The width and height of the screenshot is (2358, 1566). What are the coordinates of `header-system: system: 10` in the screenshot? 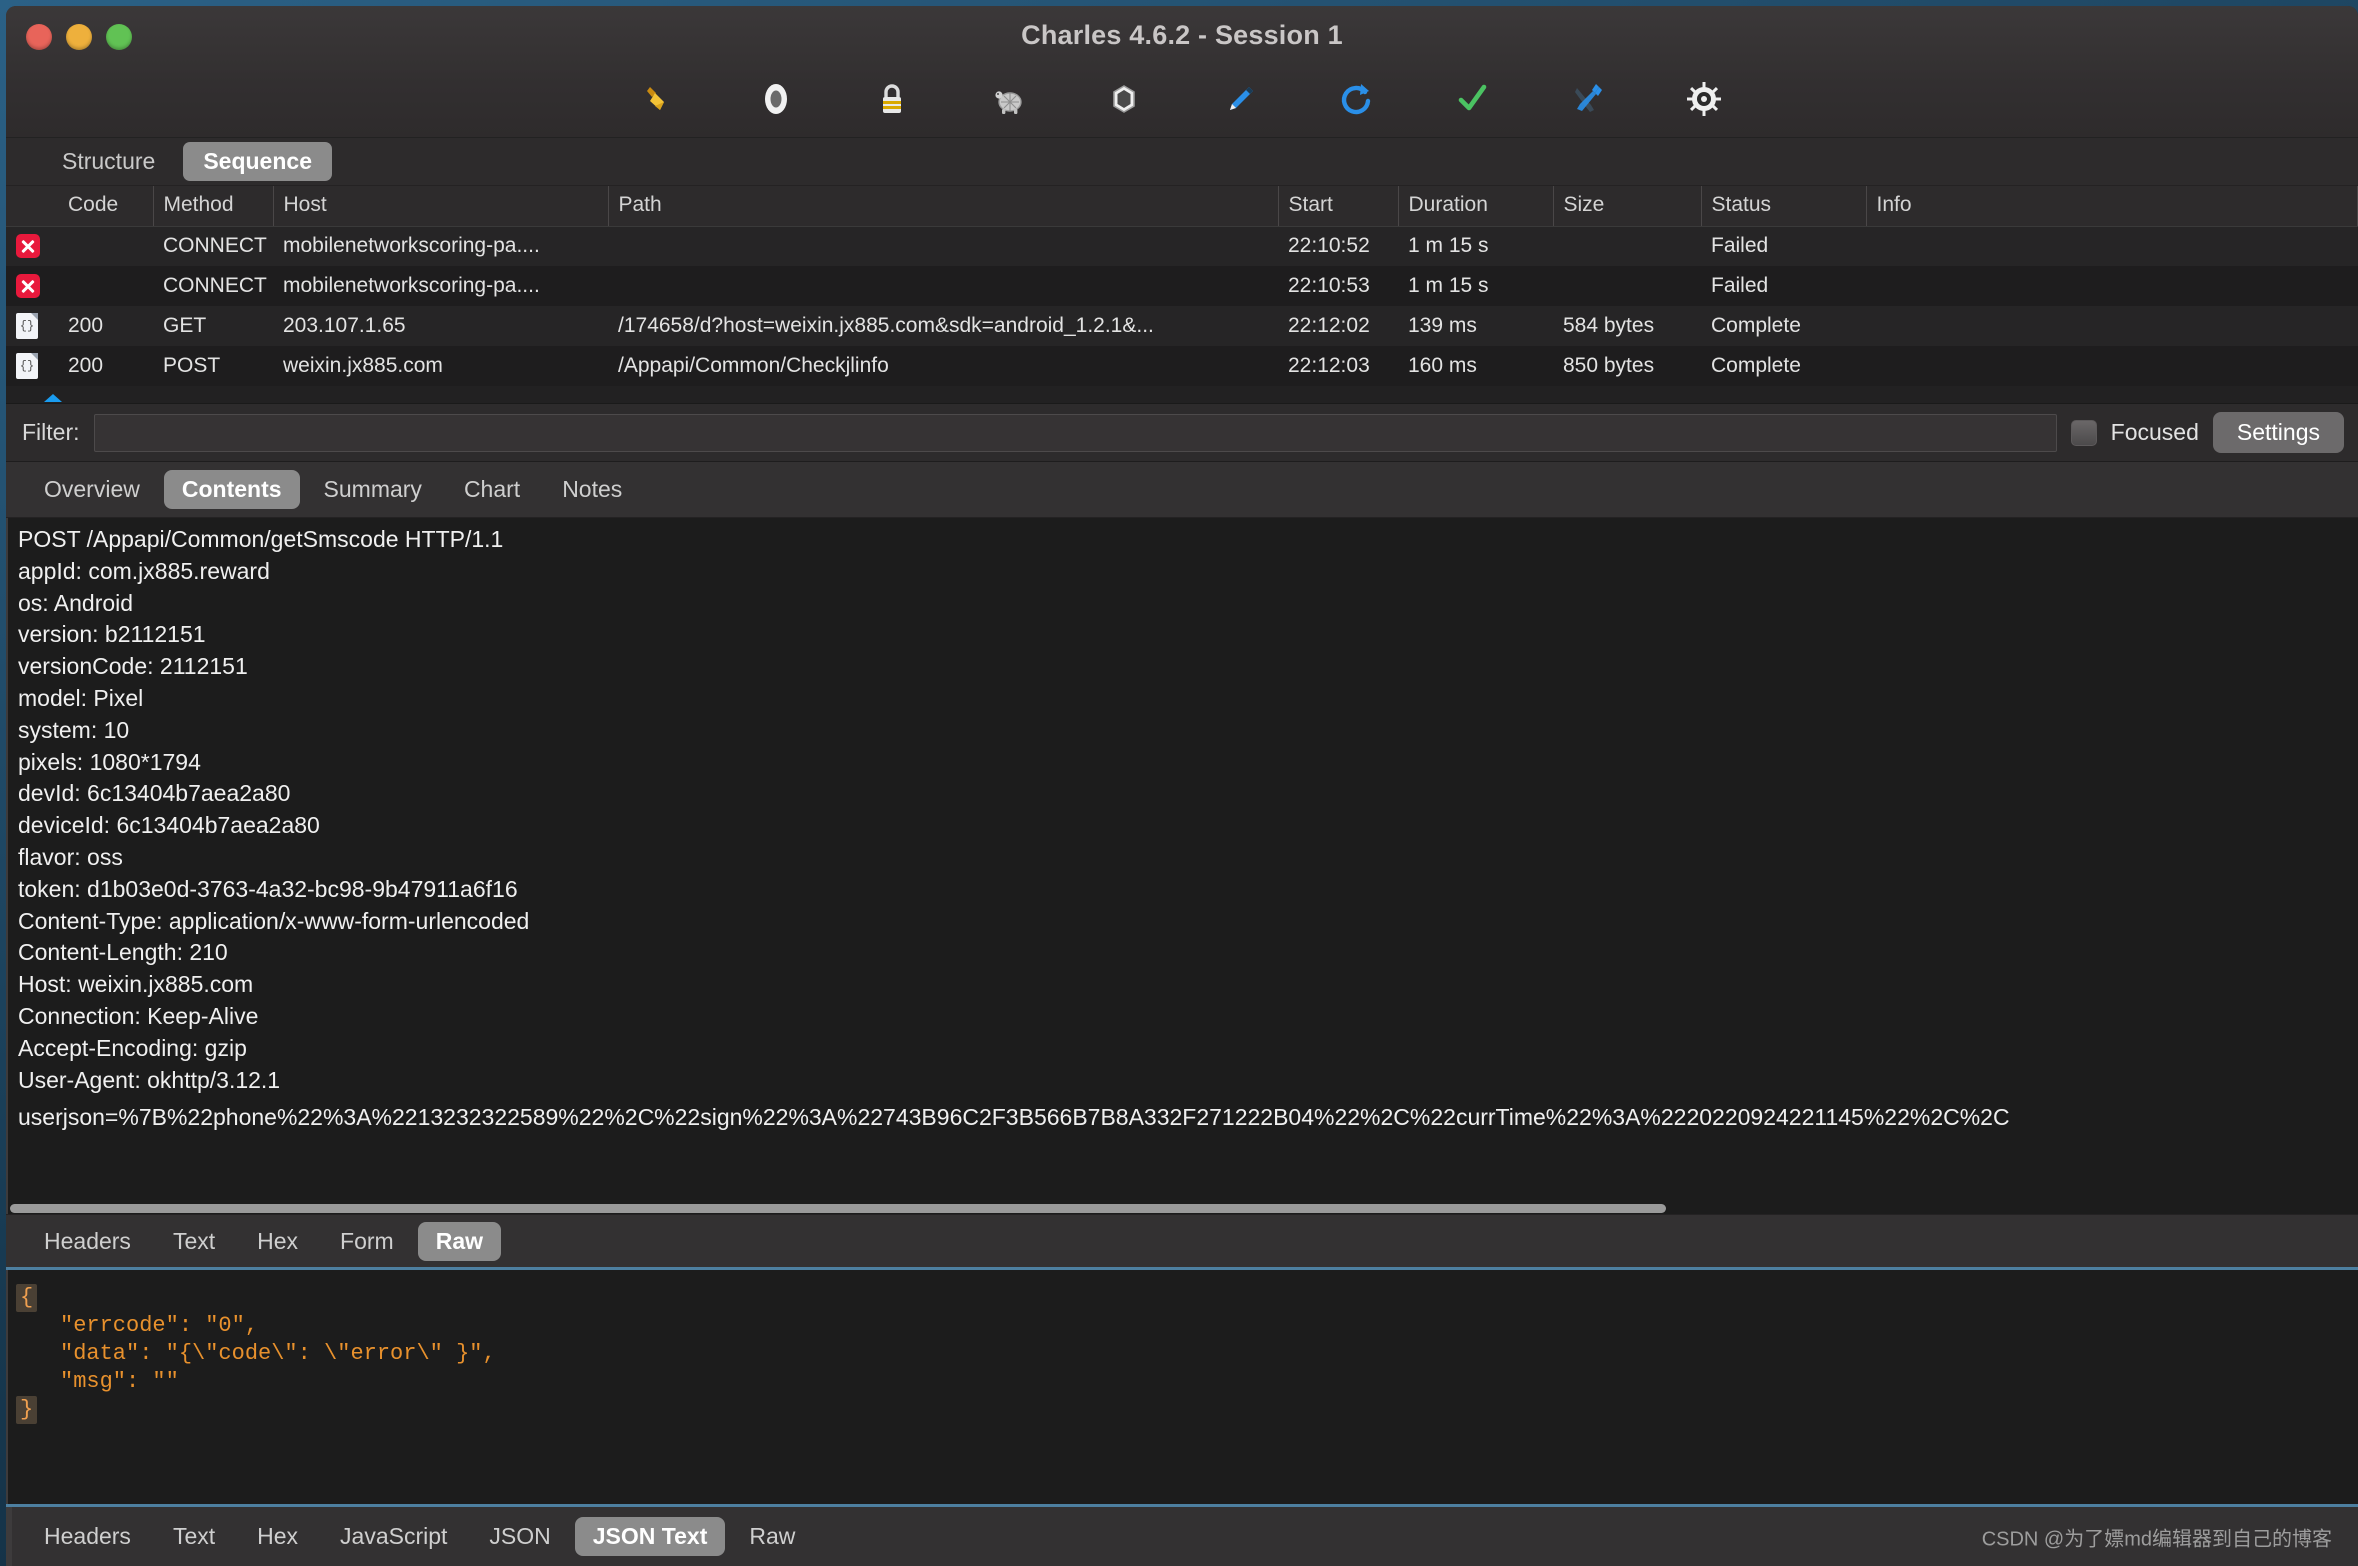 It's located at (74, 729).